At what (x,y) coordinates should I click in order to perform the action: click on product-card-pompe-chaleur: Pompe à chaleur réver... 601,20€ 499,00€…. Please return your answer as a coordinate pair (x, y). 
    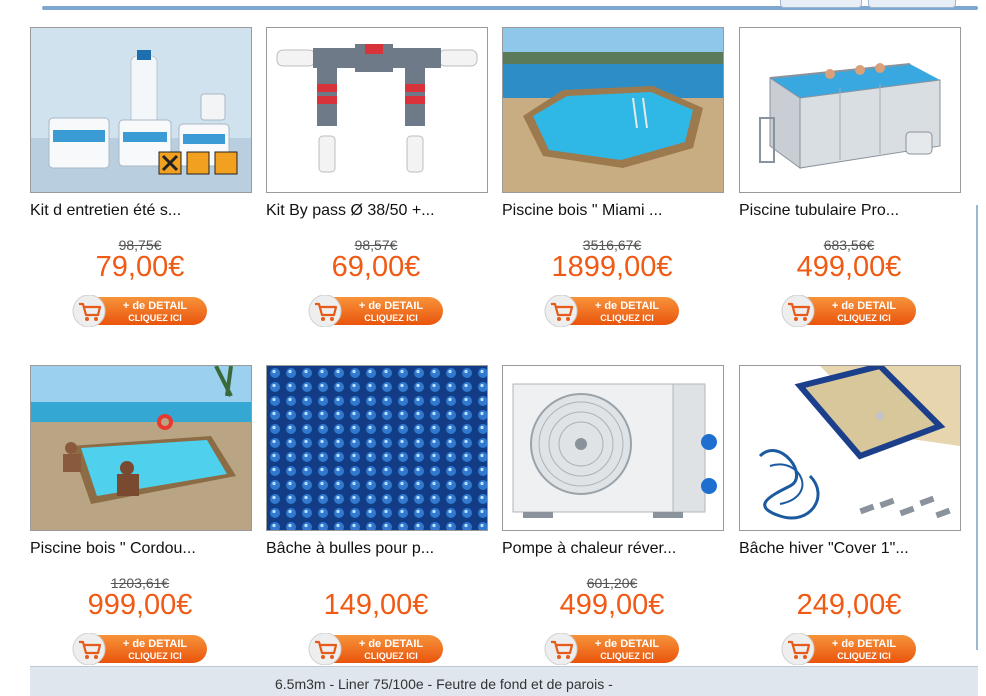
    Looking at the image, I should click on (613, 525).